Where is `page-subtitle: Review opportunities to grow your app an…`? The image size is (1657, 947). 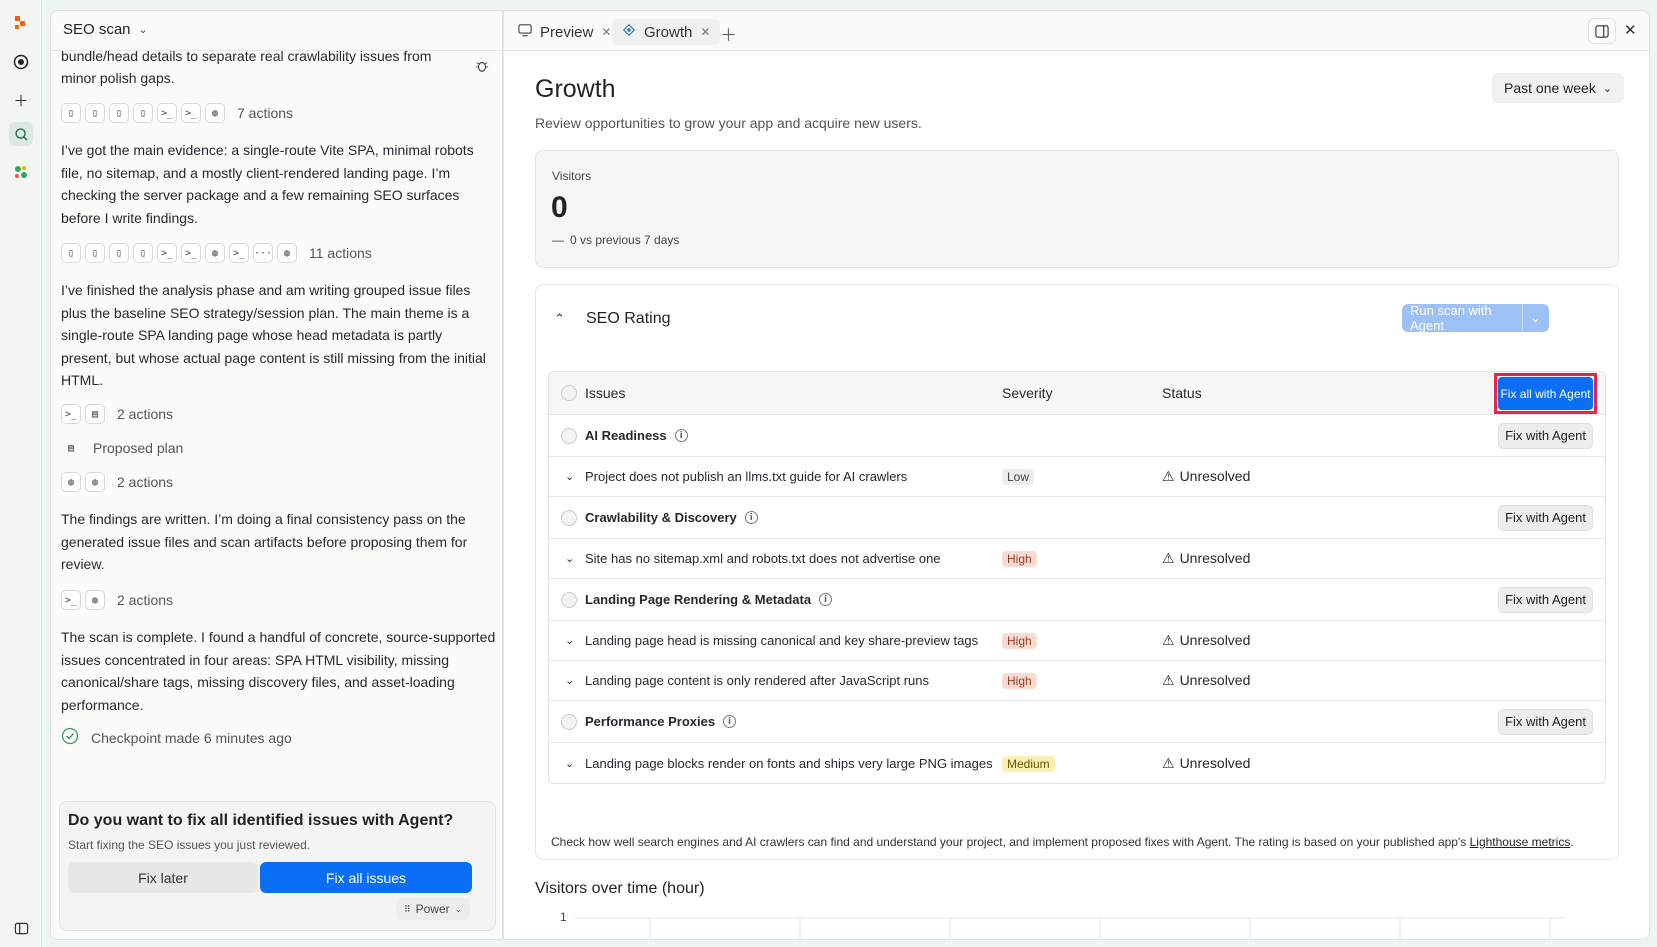 page-subtitle: Review opportunities to grow your app an… is located at coordinates (728, 123).